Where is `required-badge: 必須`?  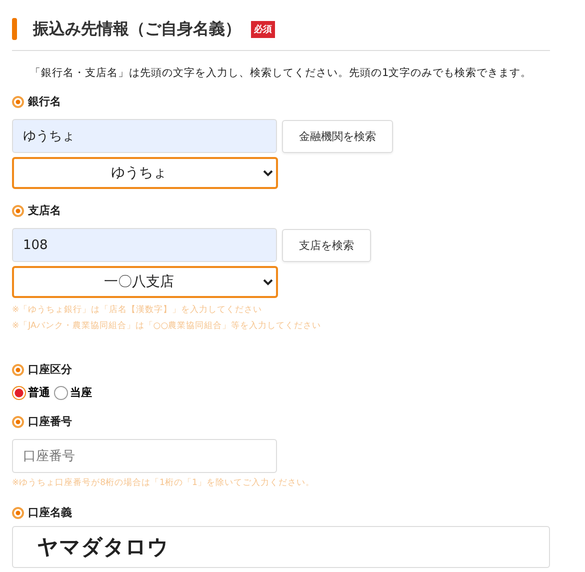 required-badge: 必須 is located at coordinates (263, 29).